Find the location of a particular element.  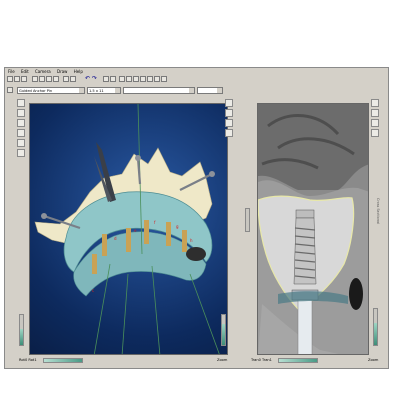

cube-icon is located at coordinates (157, 79).